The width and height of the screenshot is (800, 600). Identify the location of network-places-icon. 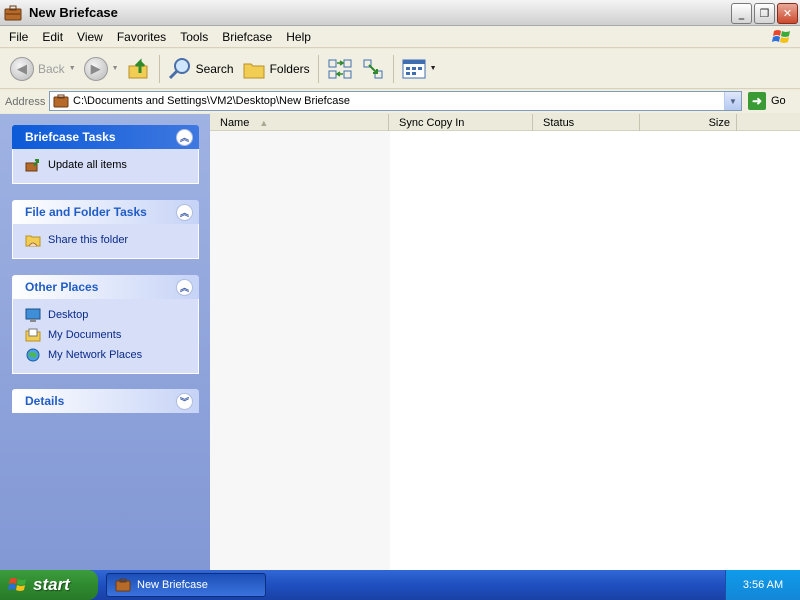
(33, 355).